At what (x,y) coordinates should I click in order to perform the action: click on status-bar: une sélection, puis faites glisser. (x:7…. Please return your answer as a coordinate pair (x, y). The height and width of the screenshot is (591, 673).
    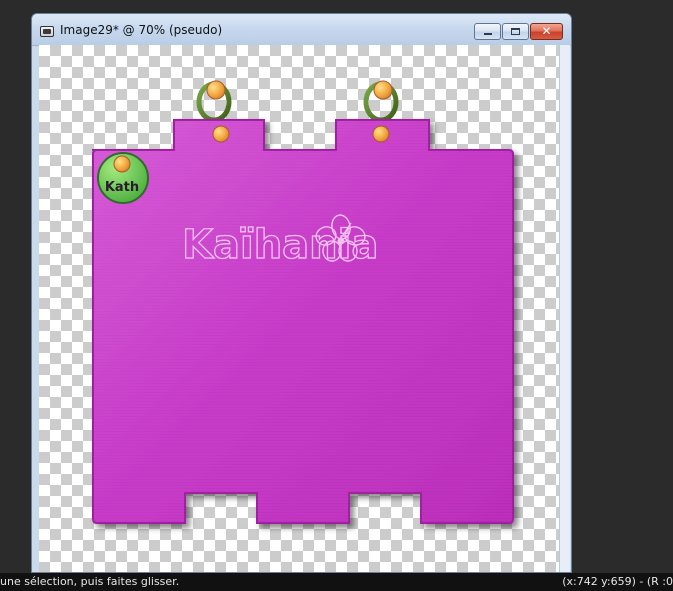
    Looking at the image, I should click on (336, 582).